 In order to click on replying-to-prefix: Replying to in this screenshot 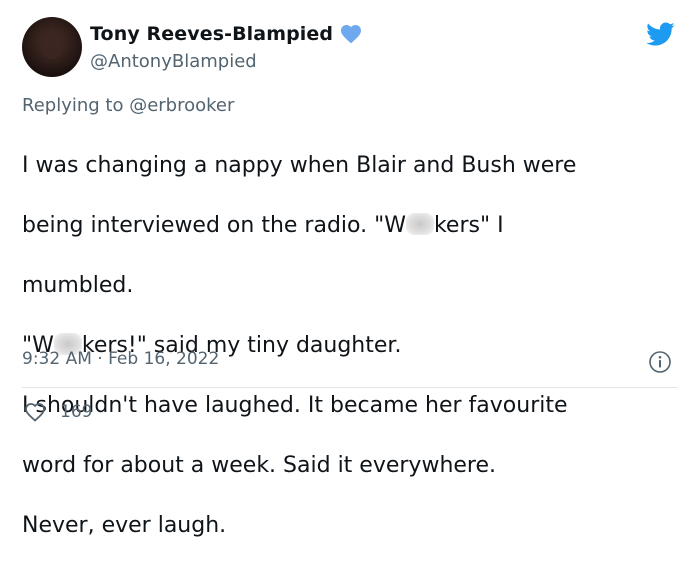, I will do `click(76, 105)`.